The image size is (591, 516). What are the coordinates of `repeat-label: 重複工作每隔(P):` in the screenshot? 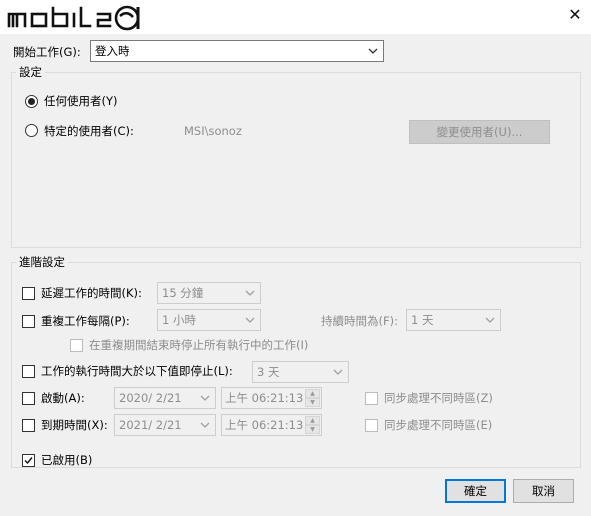 It's located at (85, 321).